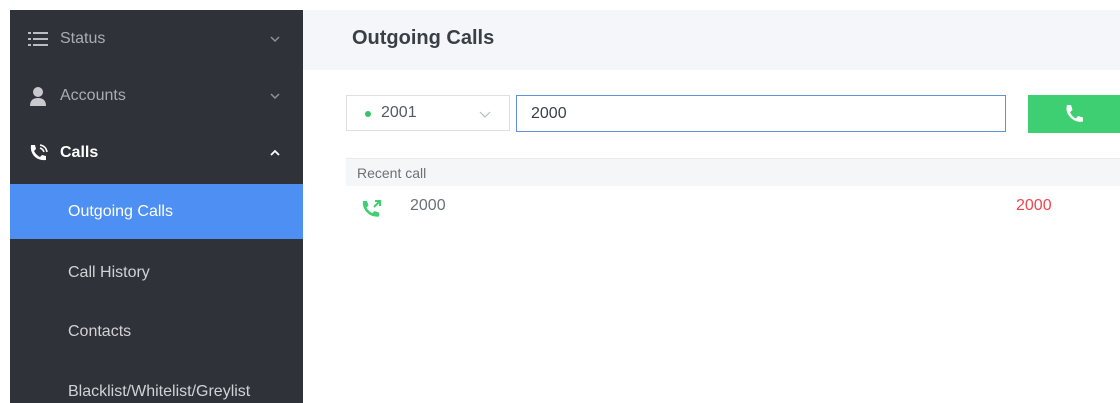  Describe the element at coordinates (79, 152) in the screenshot. I see `sidebar-item-label: Calls` at that location.